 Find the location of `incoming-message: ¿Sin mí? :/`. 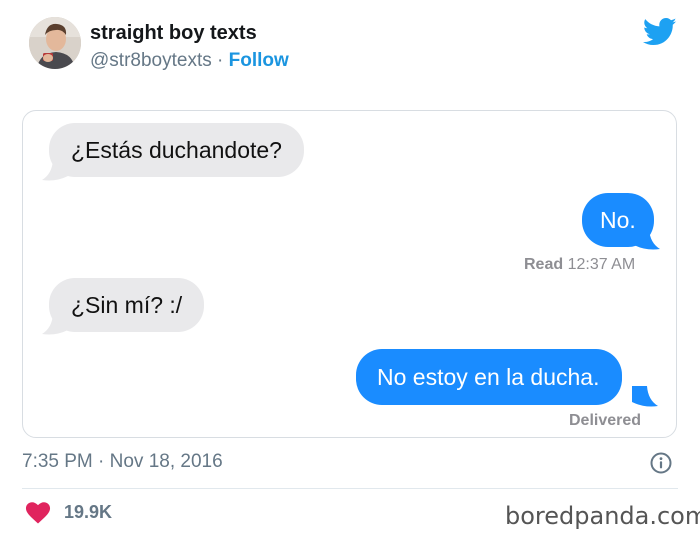

incoming-message: ¿Sin mí? :/ is located at coordinates (127, 305).